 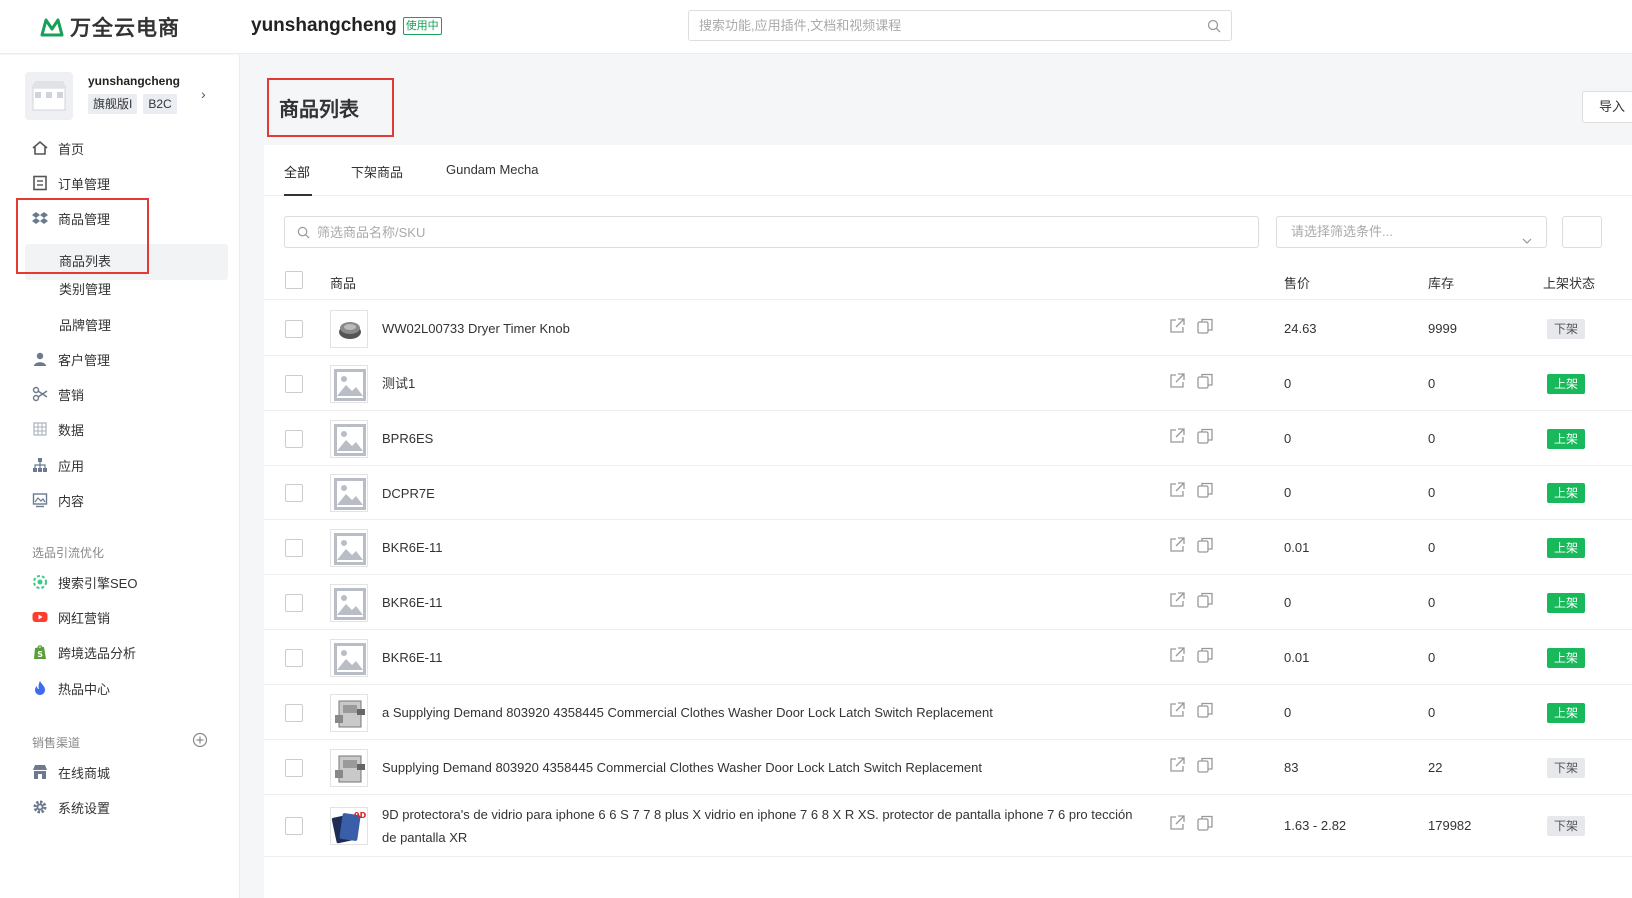 I want to click on product-name: DCPR7E, so click(x=762, y=493).